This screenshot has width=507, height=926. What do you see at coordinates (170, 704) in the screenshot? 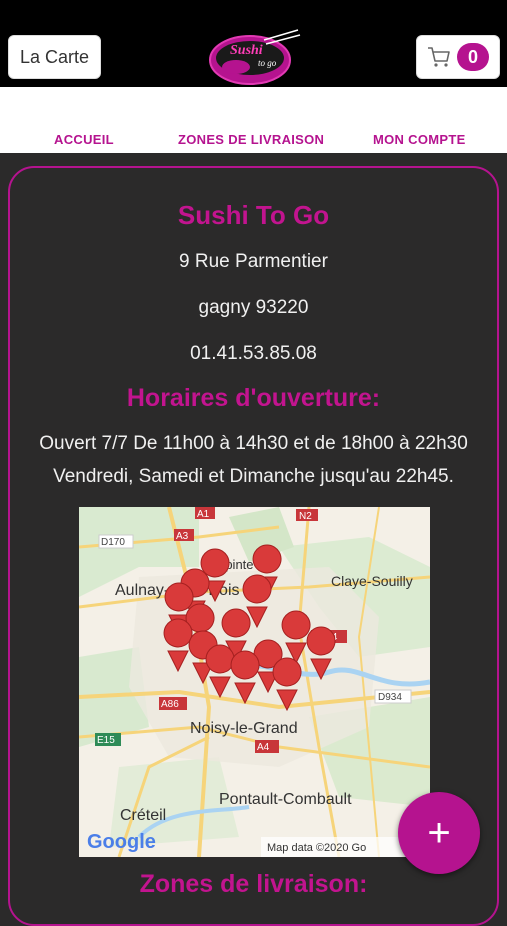
I see `map-label-a86: A86` at bounding box center [170, 704].